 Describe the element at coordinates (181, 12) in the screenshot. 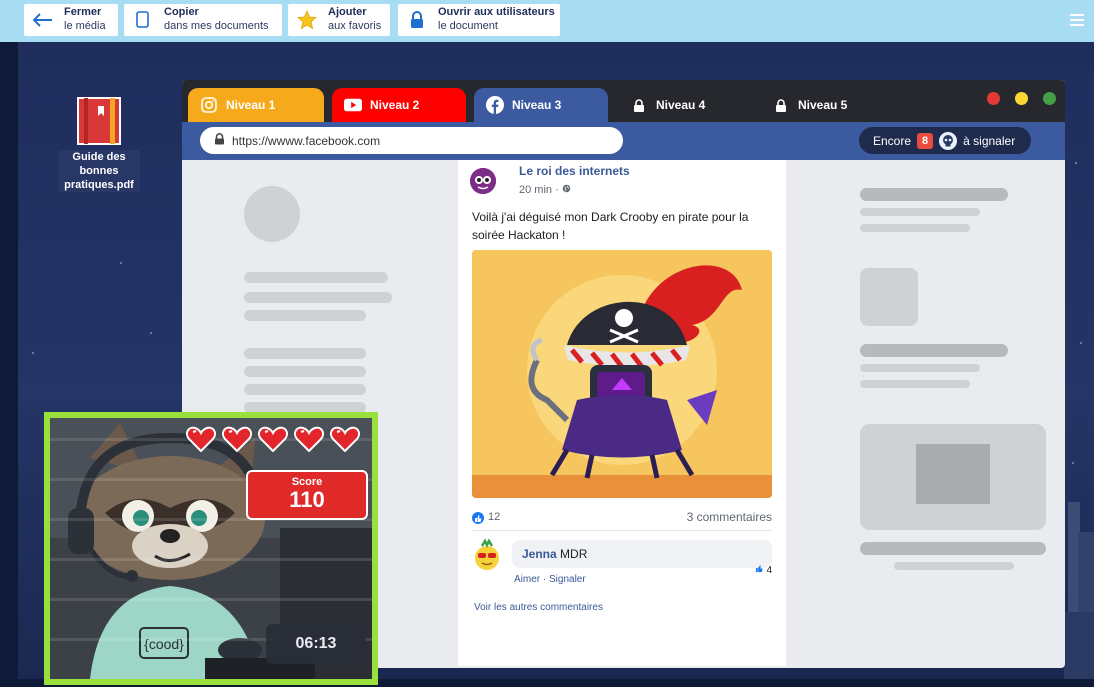

I see `copy-title: Copier` at that location.